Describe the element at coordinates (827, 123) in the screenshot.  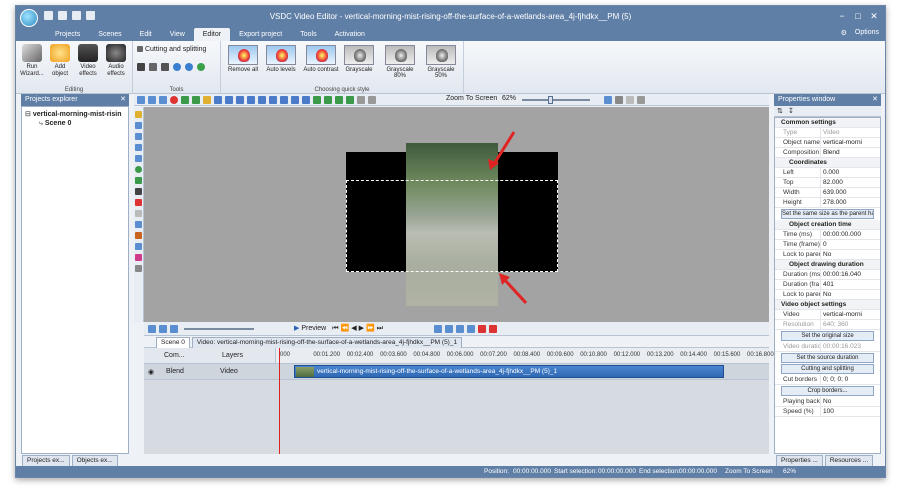
I see `property-section: Common settings` at that location.